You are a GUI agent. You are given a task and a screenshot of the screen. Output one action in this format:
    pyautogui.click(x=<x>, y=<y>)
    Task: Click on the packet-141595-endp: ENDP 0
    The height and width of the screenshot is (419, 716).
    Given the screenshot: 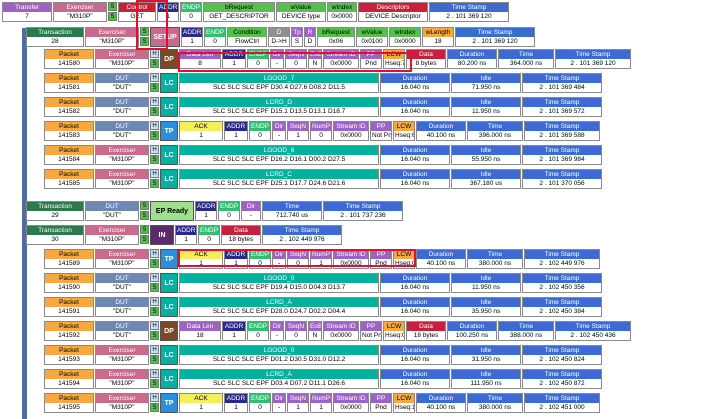 What is the action you would take?
    pyautogui.click(x=260, y=403)
    